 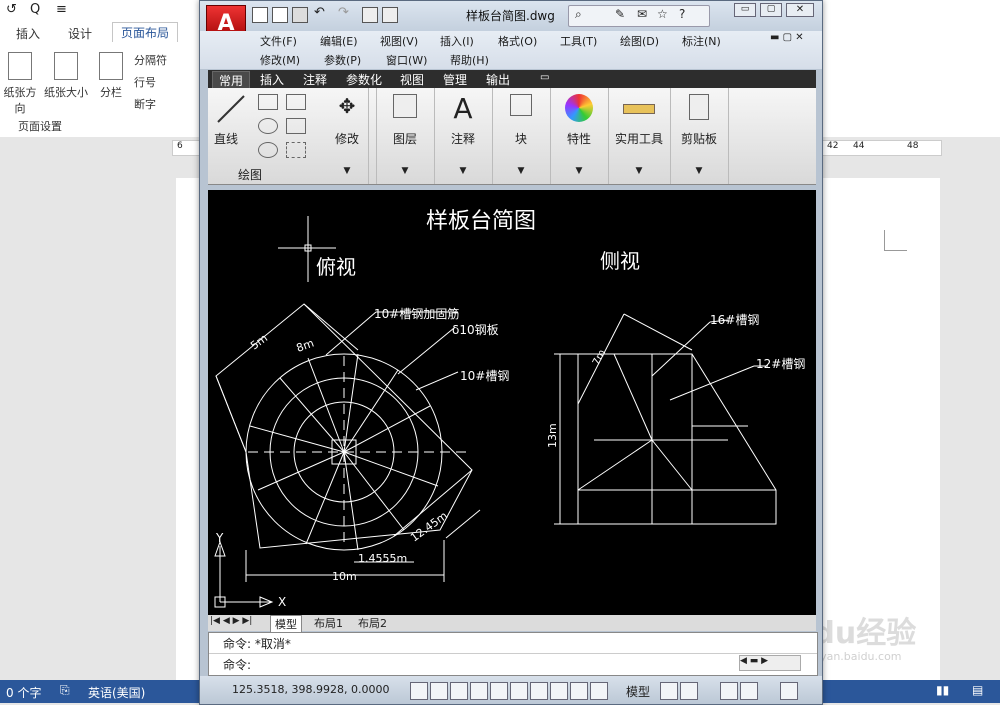 What do you see at coordinates (300, 15) in the screenshot?
I see `save-icon` at bounding box center [300, 15].